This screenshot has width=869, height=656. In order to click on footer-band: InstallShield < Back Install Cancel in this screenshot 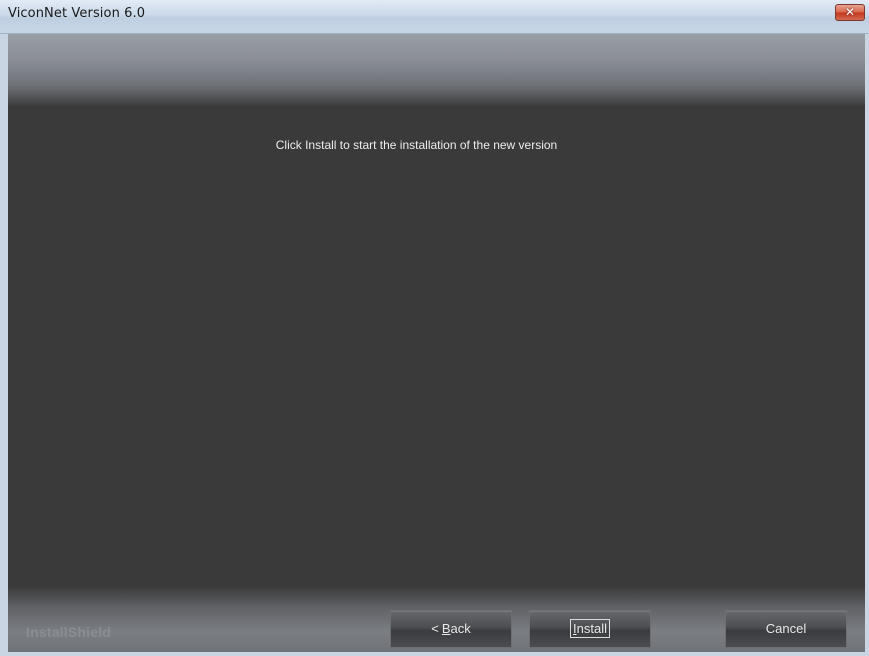, I will do `click(436, 619)`.